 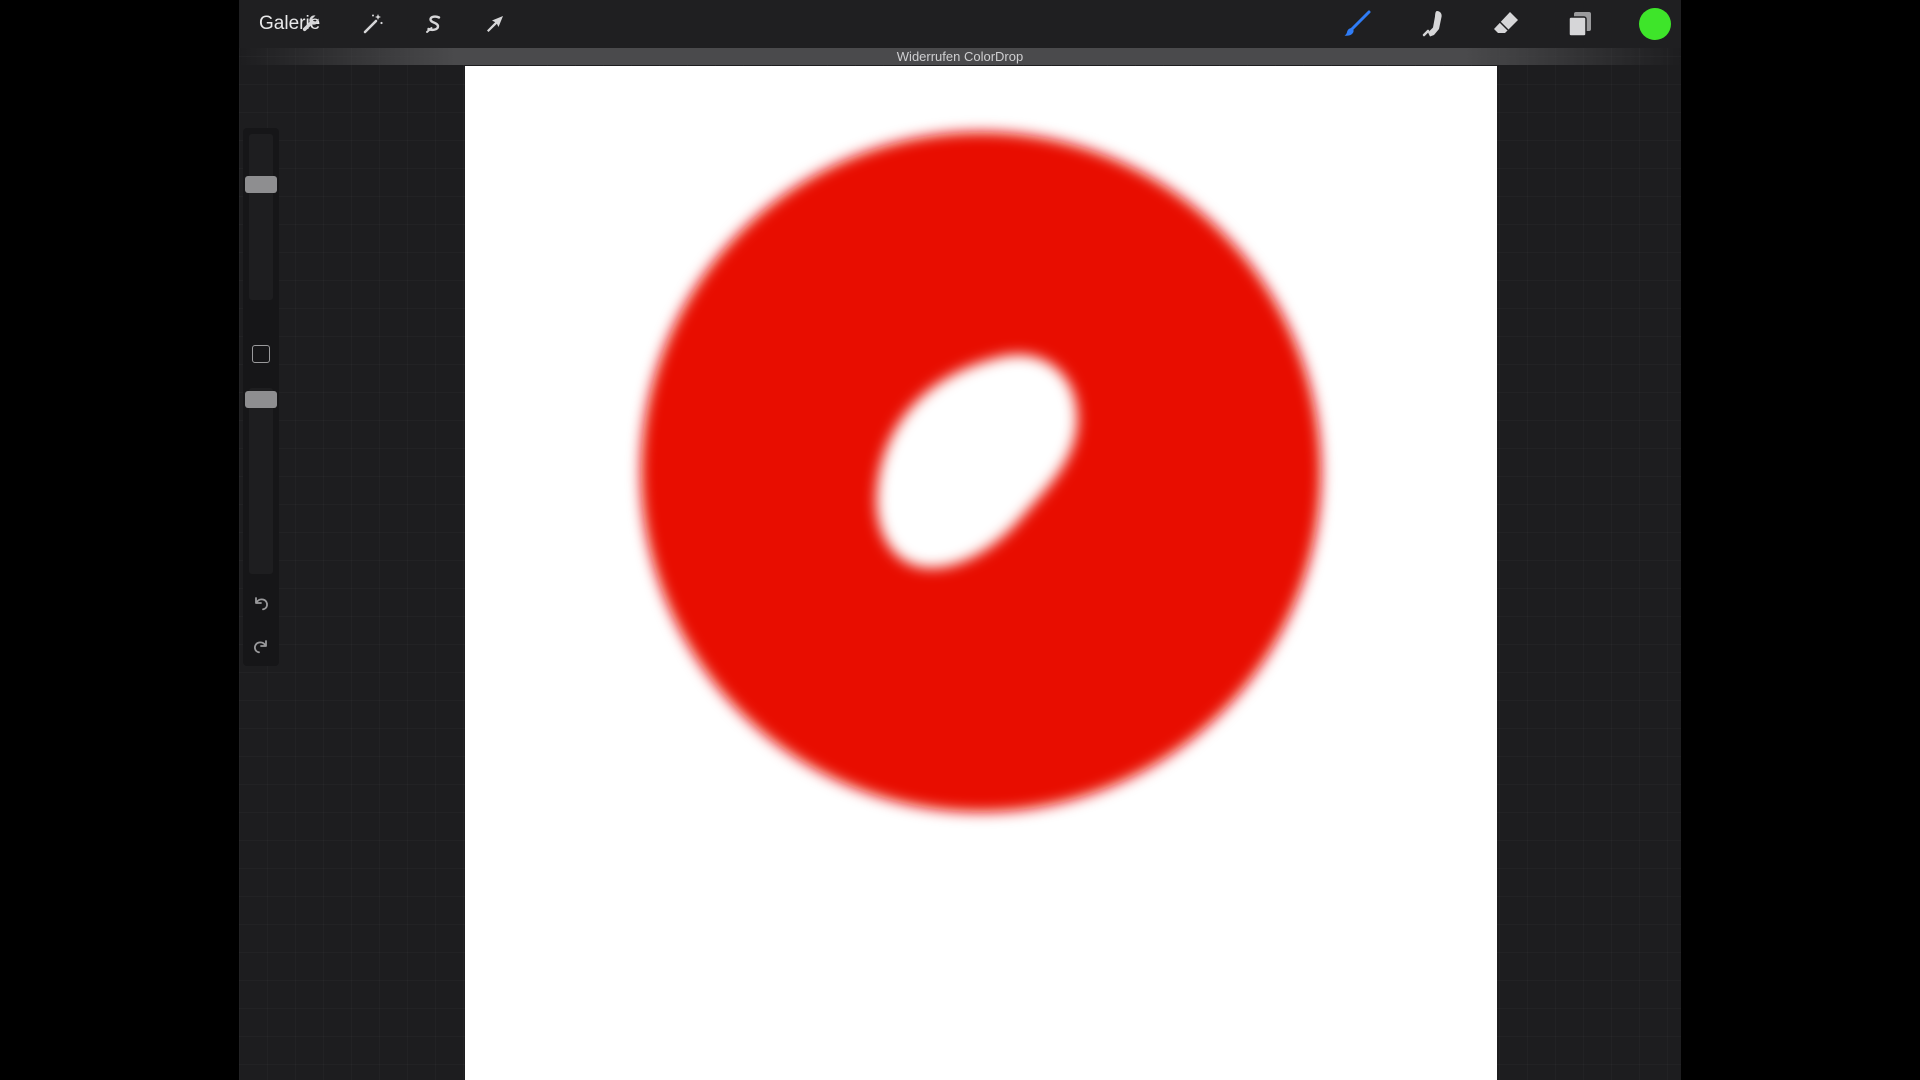 I want to click on adjustments-button, so click(x=373, y=24).